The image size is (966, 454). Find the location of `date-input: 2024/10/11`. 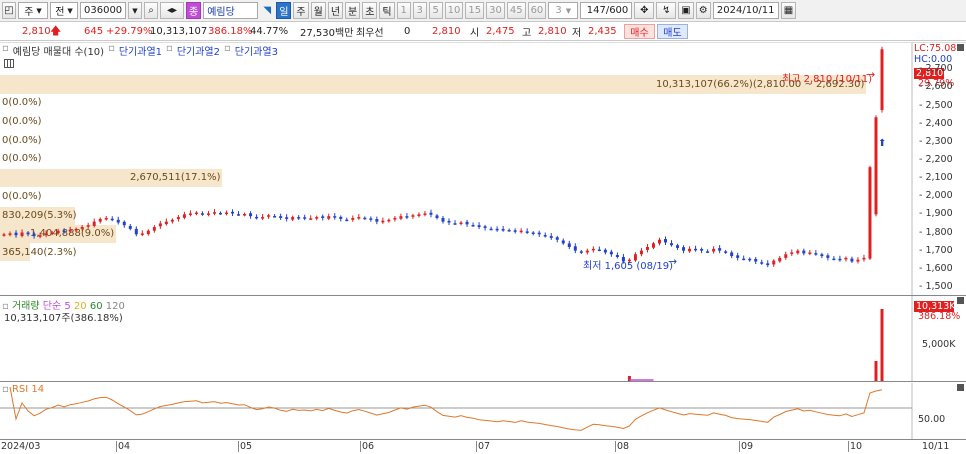

date-input: 2024/10/11 is located at coordinates (745, 10).